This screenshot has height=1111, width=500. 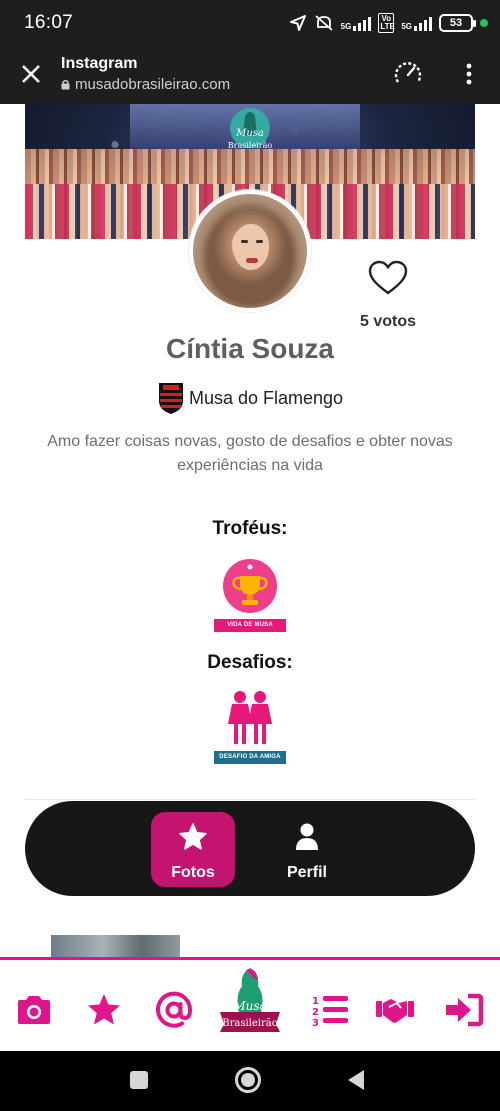 What do you see at coordinates (324, 23) in the screenshot?
I see `mute-icon` at bounding box center [324, 23].